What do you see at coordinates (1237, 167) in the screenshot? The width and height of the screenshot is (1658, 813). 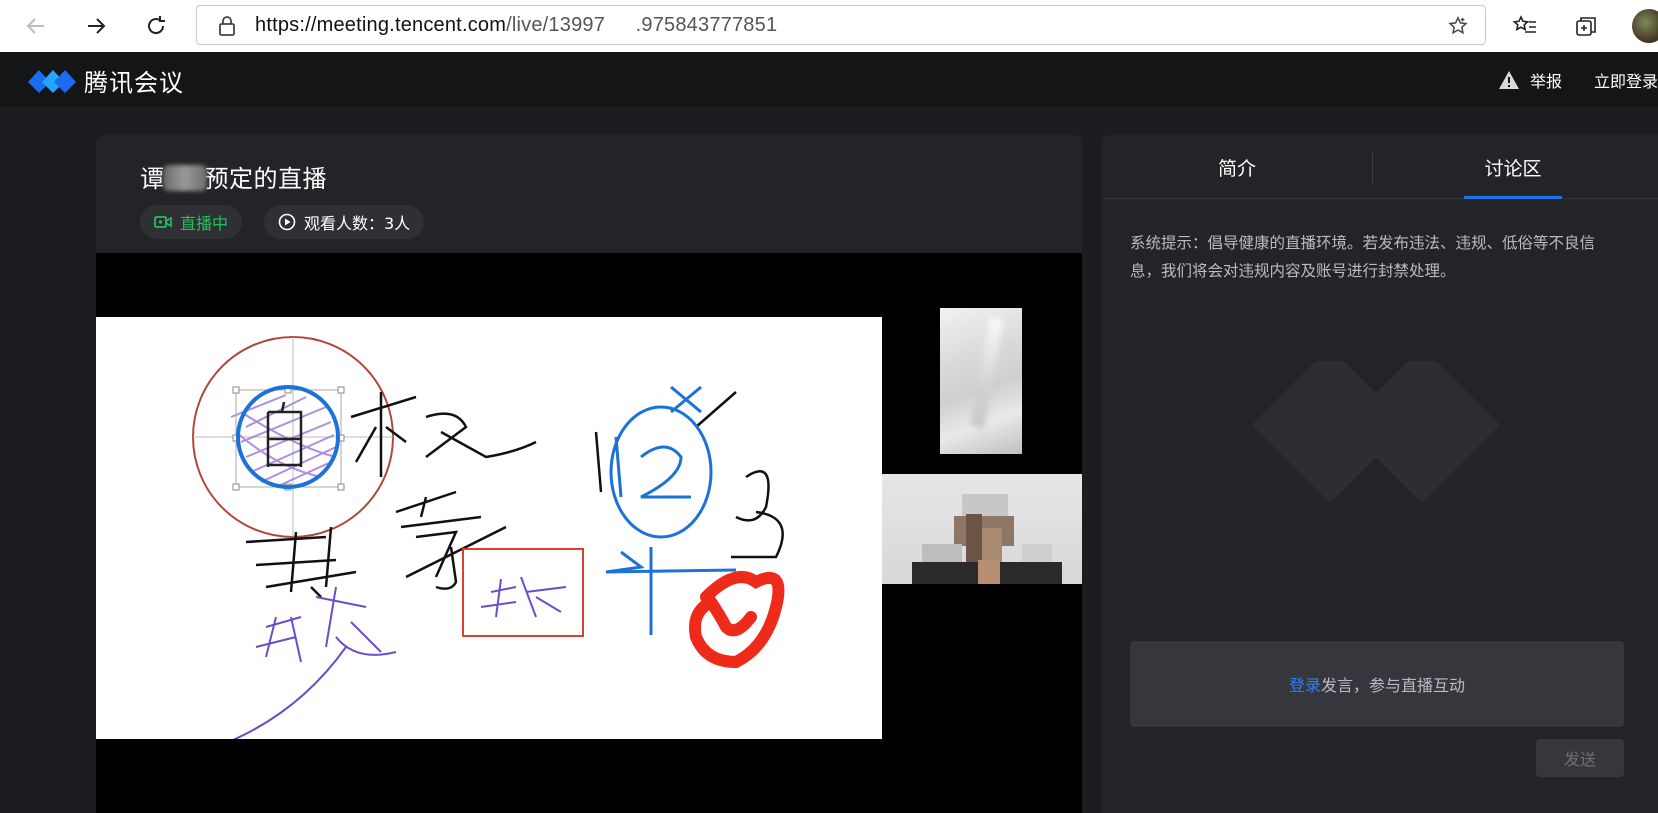 I see `tab-intro: 简介` at bounding box center [1237, 167].